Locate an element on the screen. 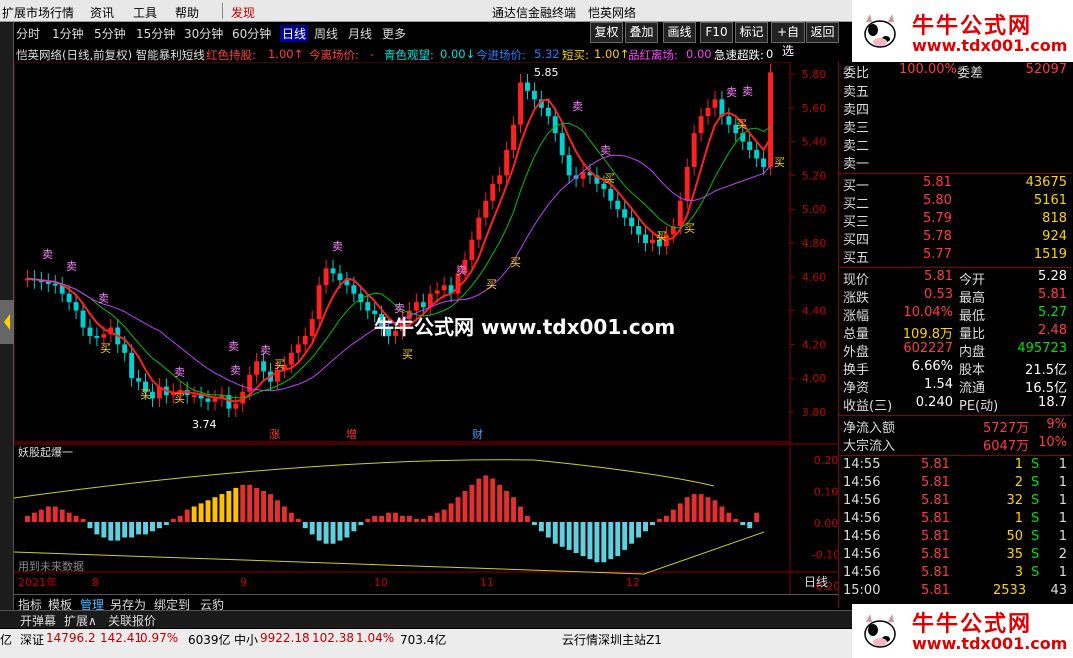 This screenshot has height=658, width=1073. bid-price: 5.81 is located at coordinates (937, 182).